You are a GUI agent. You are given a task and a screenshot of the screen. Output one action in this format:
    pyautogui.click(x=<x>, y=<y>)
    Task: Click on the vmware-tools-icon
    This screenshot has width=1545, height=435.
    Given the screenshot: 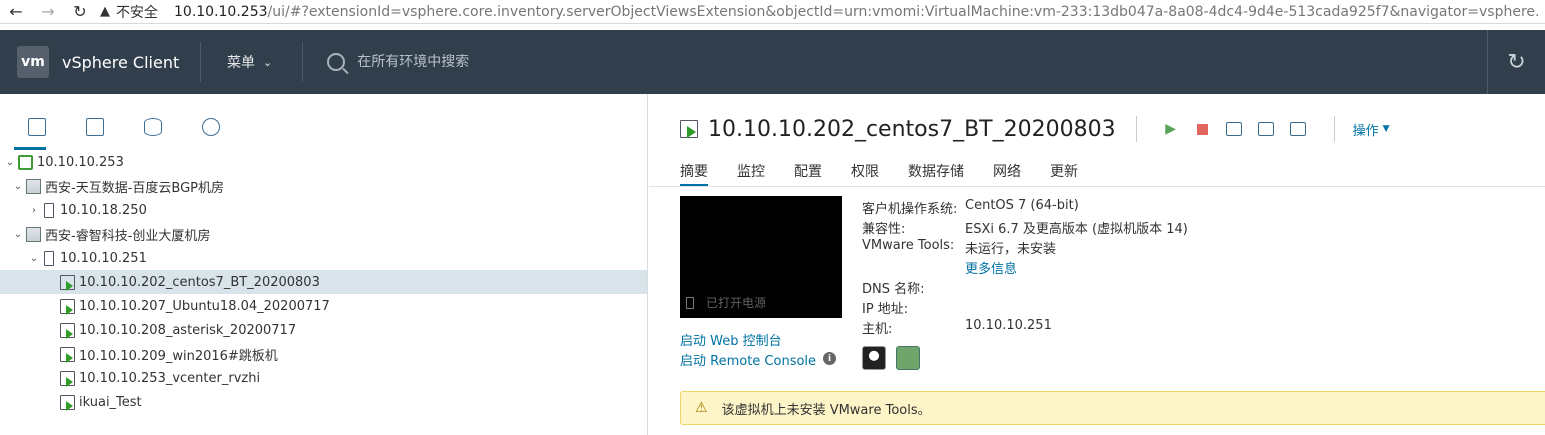 What is the action you would take?
    pyautogui.click(x=908, y=358)
    